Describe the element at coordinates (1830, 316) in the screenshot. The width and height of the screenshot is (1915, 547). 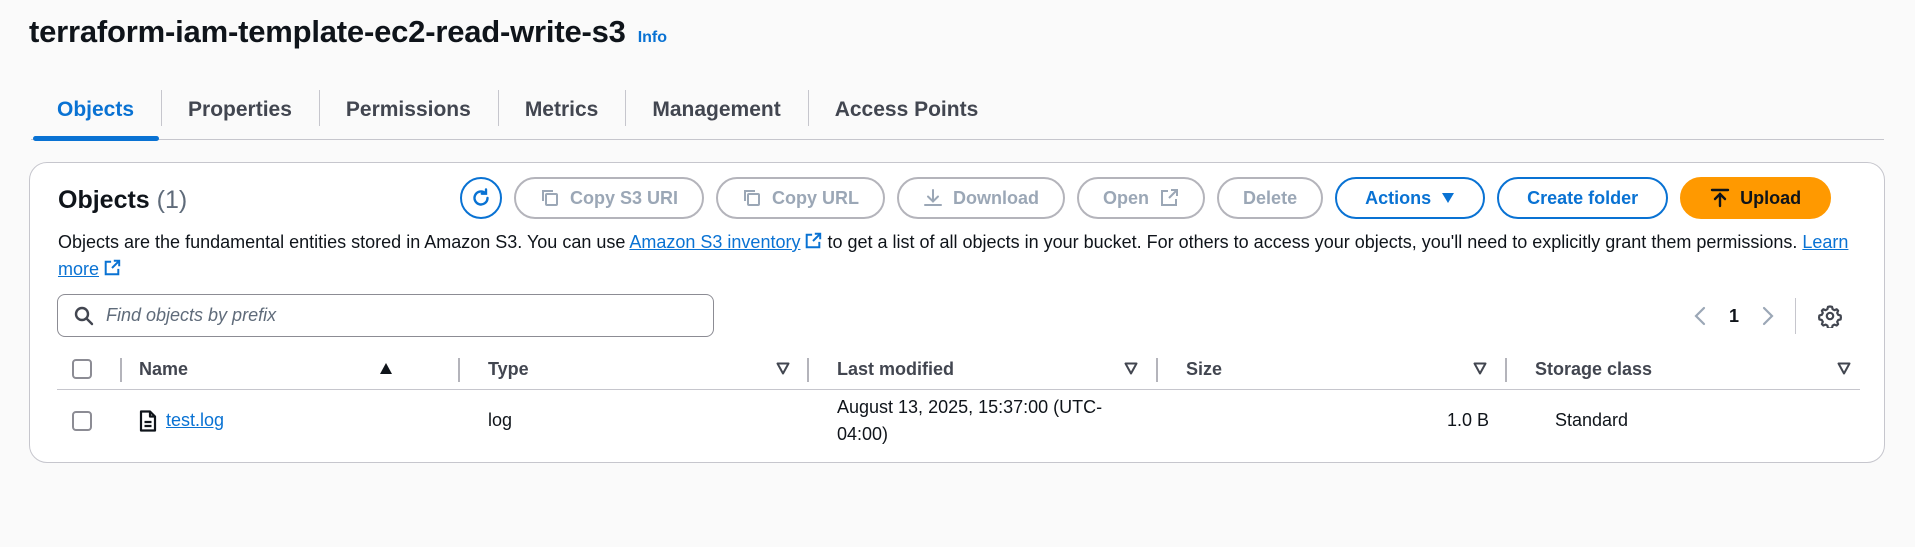
I see `gear-icon` at that location.